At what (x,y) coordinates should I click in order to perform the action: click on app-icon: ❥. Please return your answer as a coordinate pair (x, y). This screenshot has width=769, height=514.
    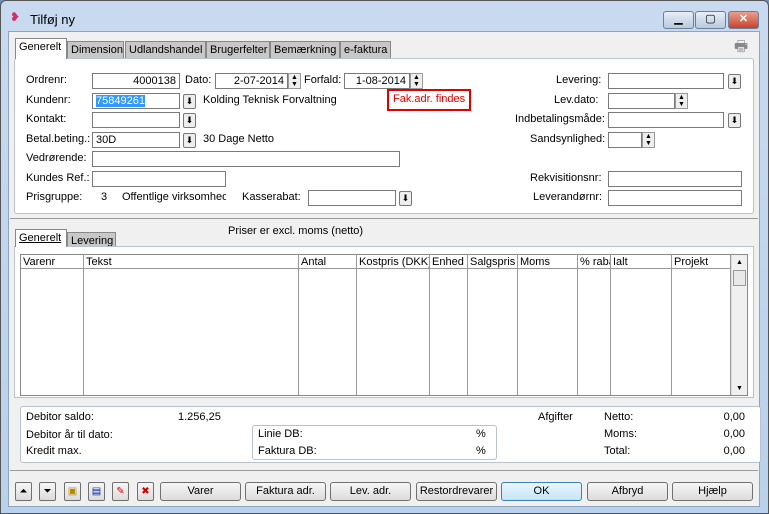
    Looking at the image, I should click on (15, 17).